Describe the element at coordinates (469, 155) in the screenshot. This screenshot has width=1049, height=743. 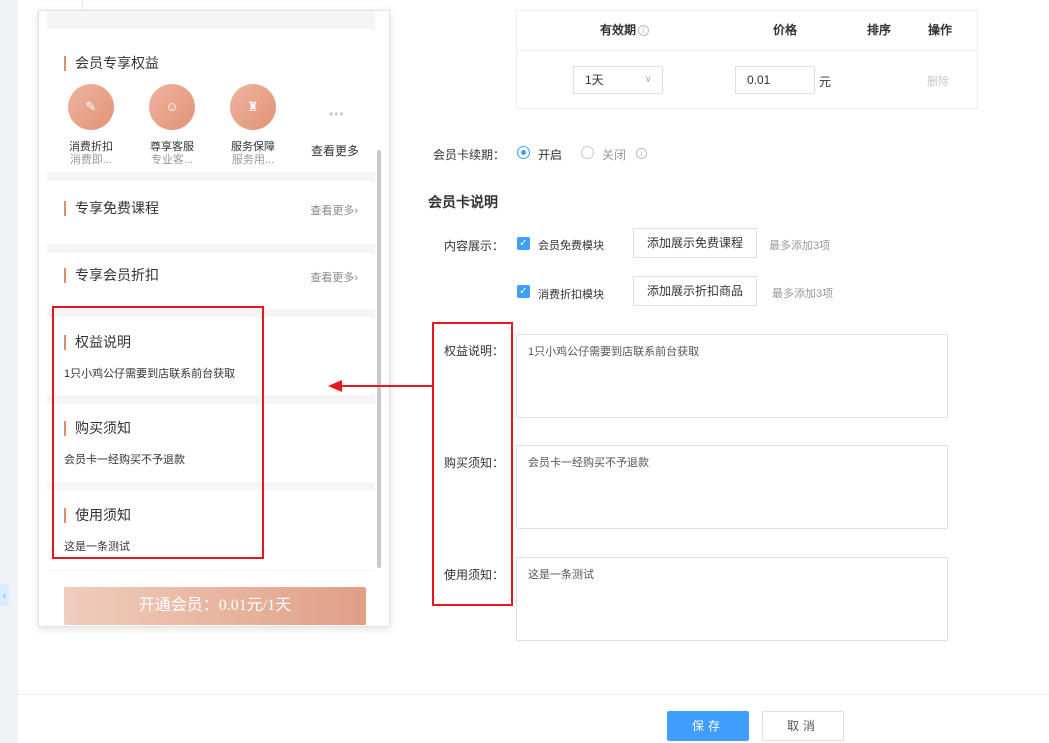
I see `renewal-label: 会员卡续期：` at that location.